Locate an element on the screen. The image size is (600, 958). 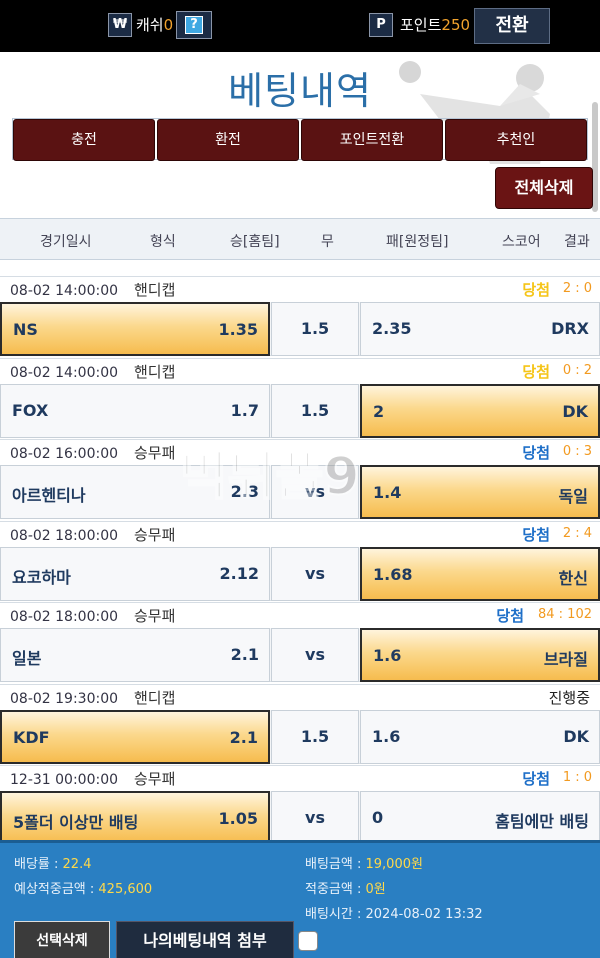
expected-line: 예상적중금액 : 425,600 is located at coordinates (83, 887).